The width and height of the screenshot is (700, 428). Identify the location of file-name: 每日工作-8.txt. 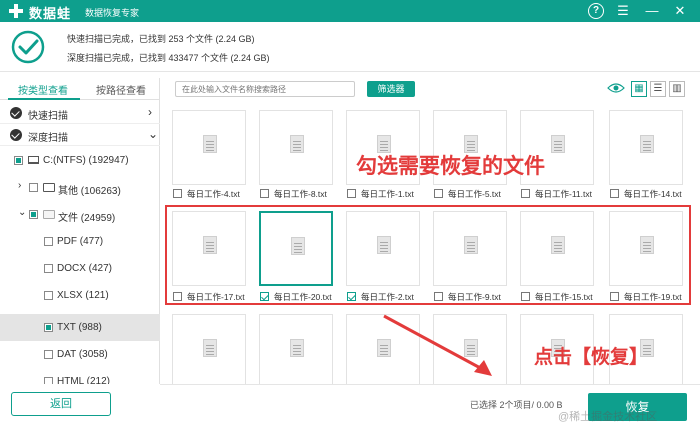
(300, 194).